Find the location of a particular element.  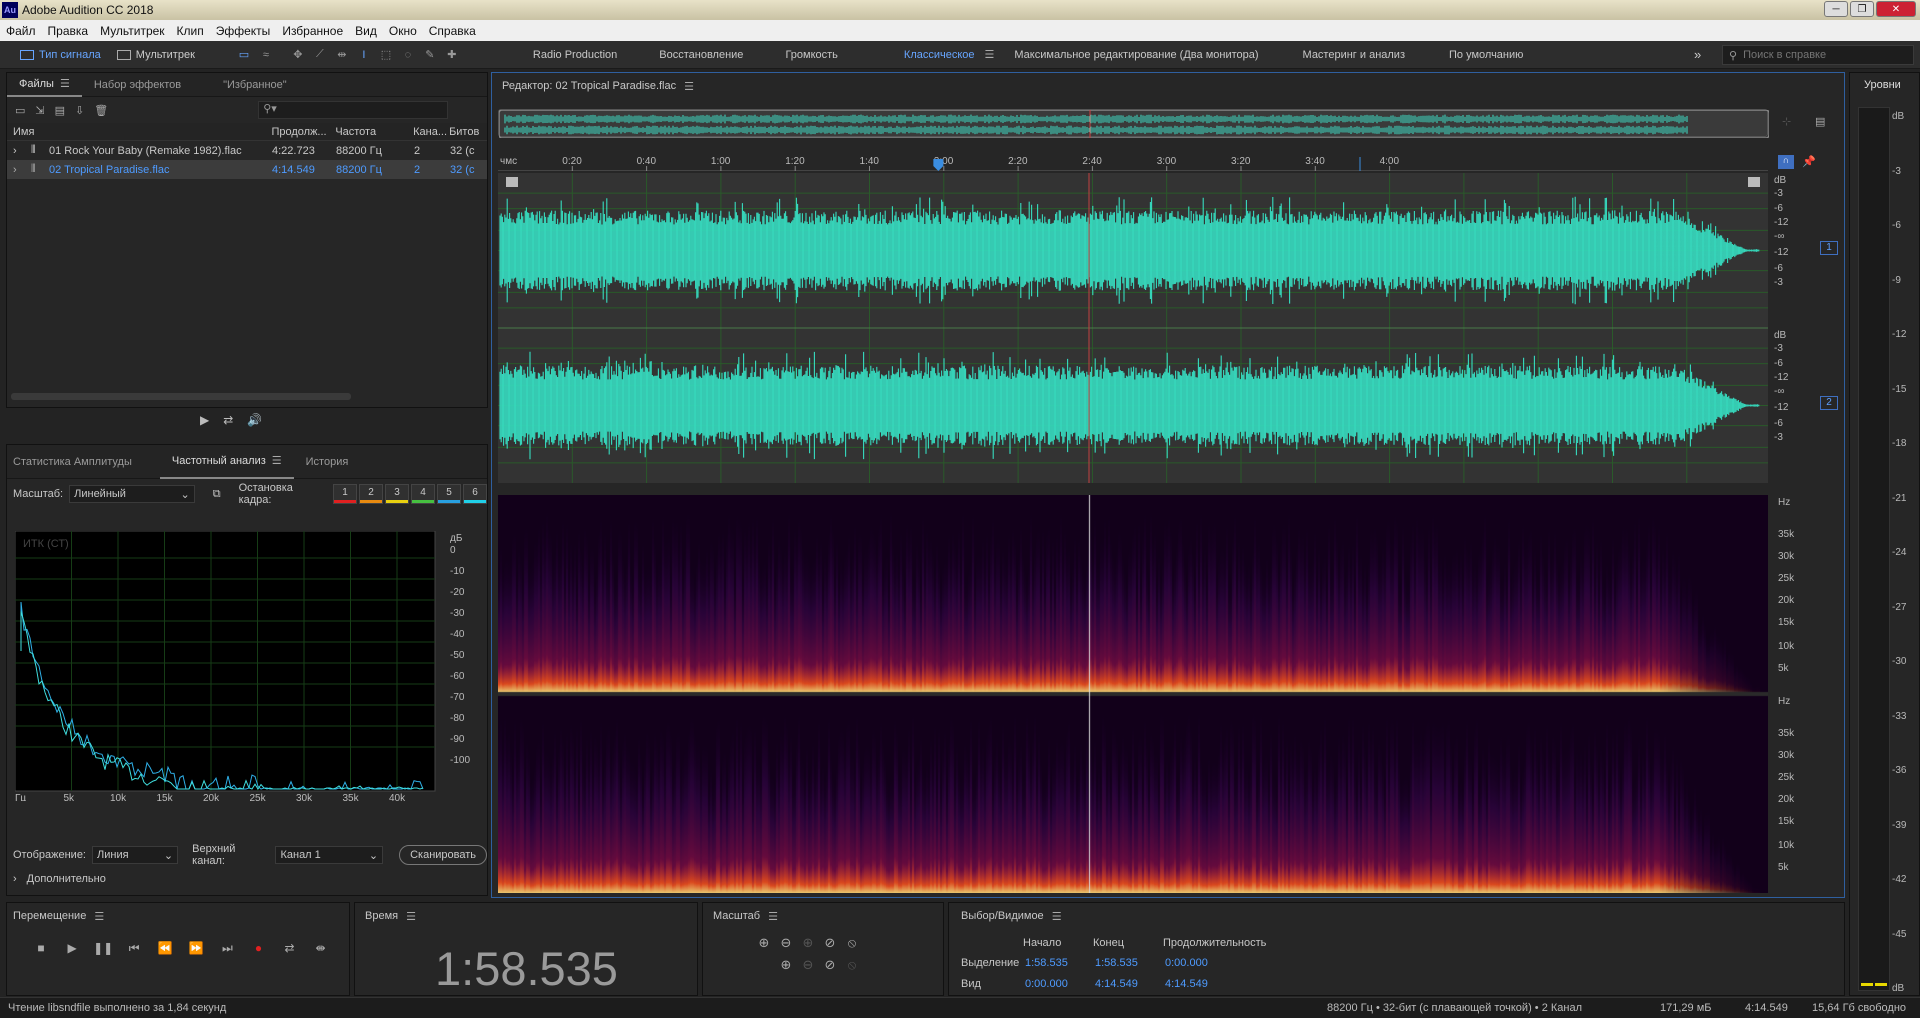

menu-edit: Правка is located at coordinates (68, 31).